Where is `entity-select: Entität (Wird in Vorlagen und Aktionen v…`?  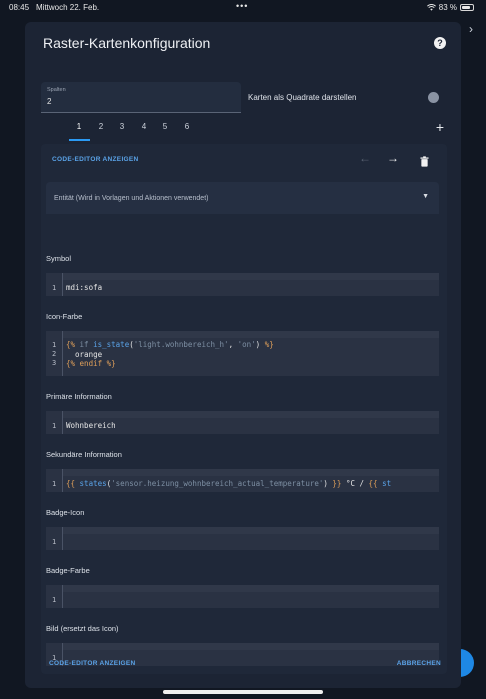 entity-select: Entität (Wird in Vorlagen und Aktionen v… is located at coordinates (242, 198).